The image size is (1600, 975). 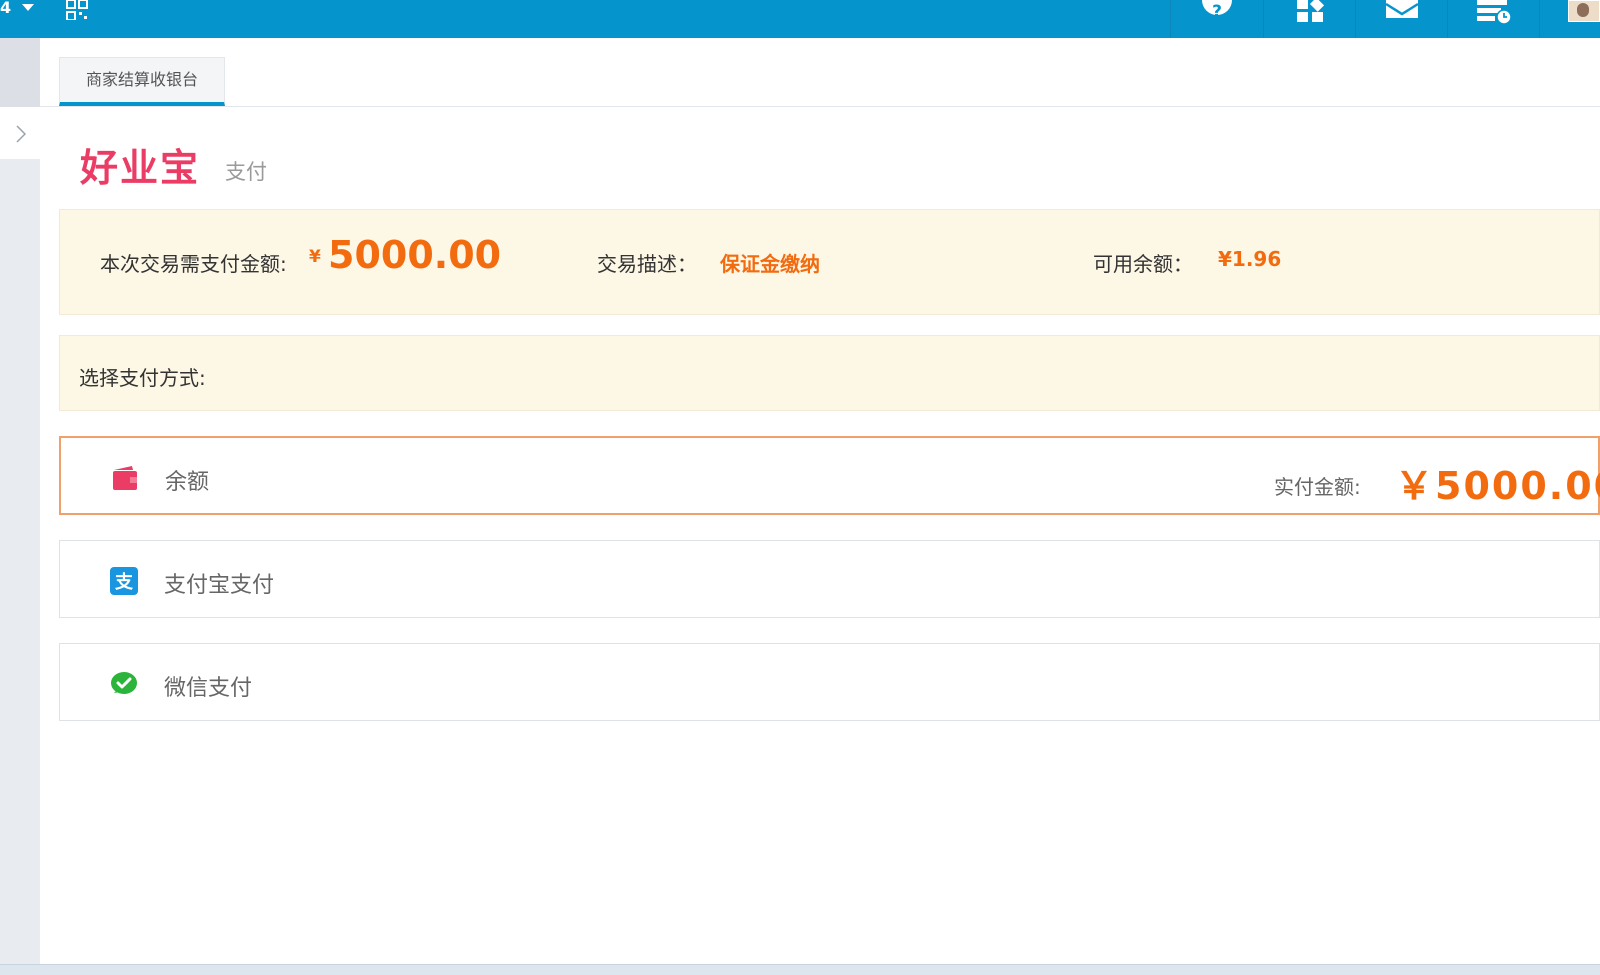 I want to click on top-bar: 4 ?, so click(x=800, y=19).